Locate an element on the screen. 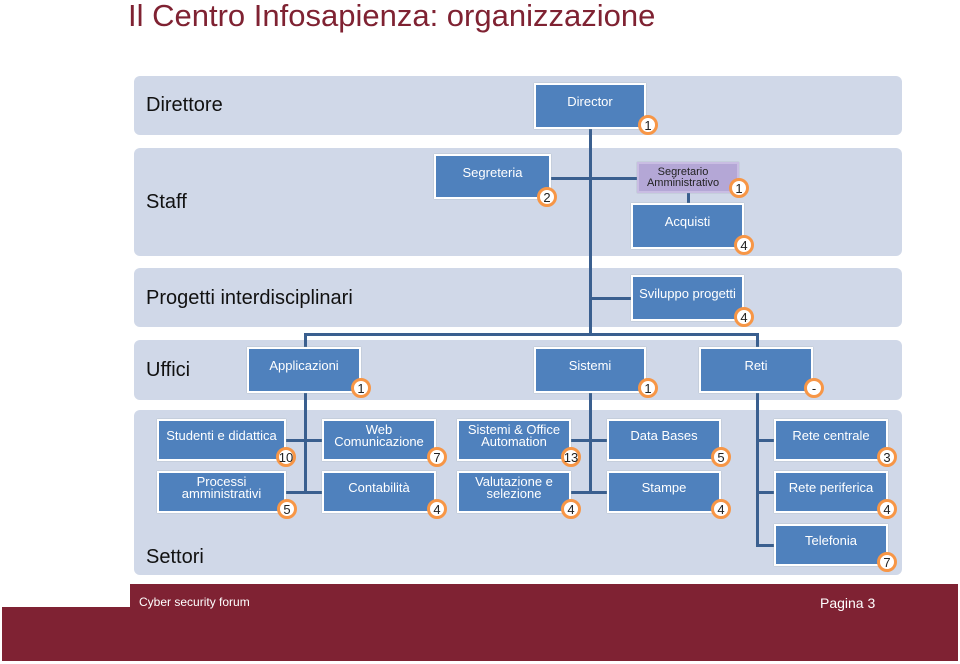 This screenshot has height=664, width=960. node-contabilita: Contabilità is located at coordinates (379, 492).